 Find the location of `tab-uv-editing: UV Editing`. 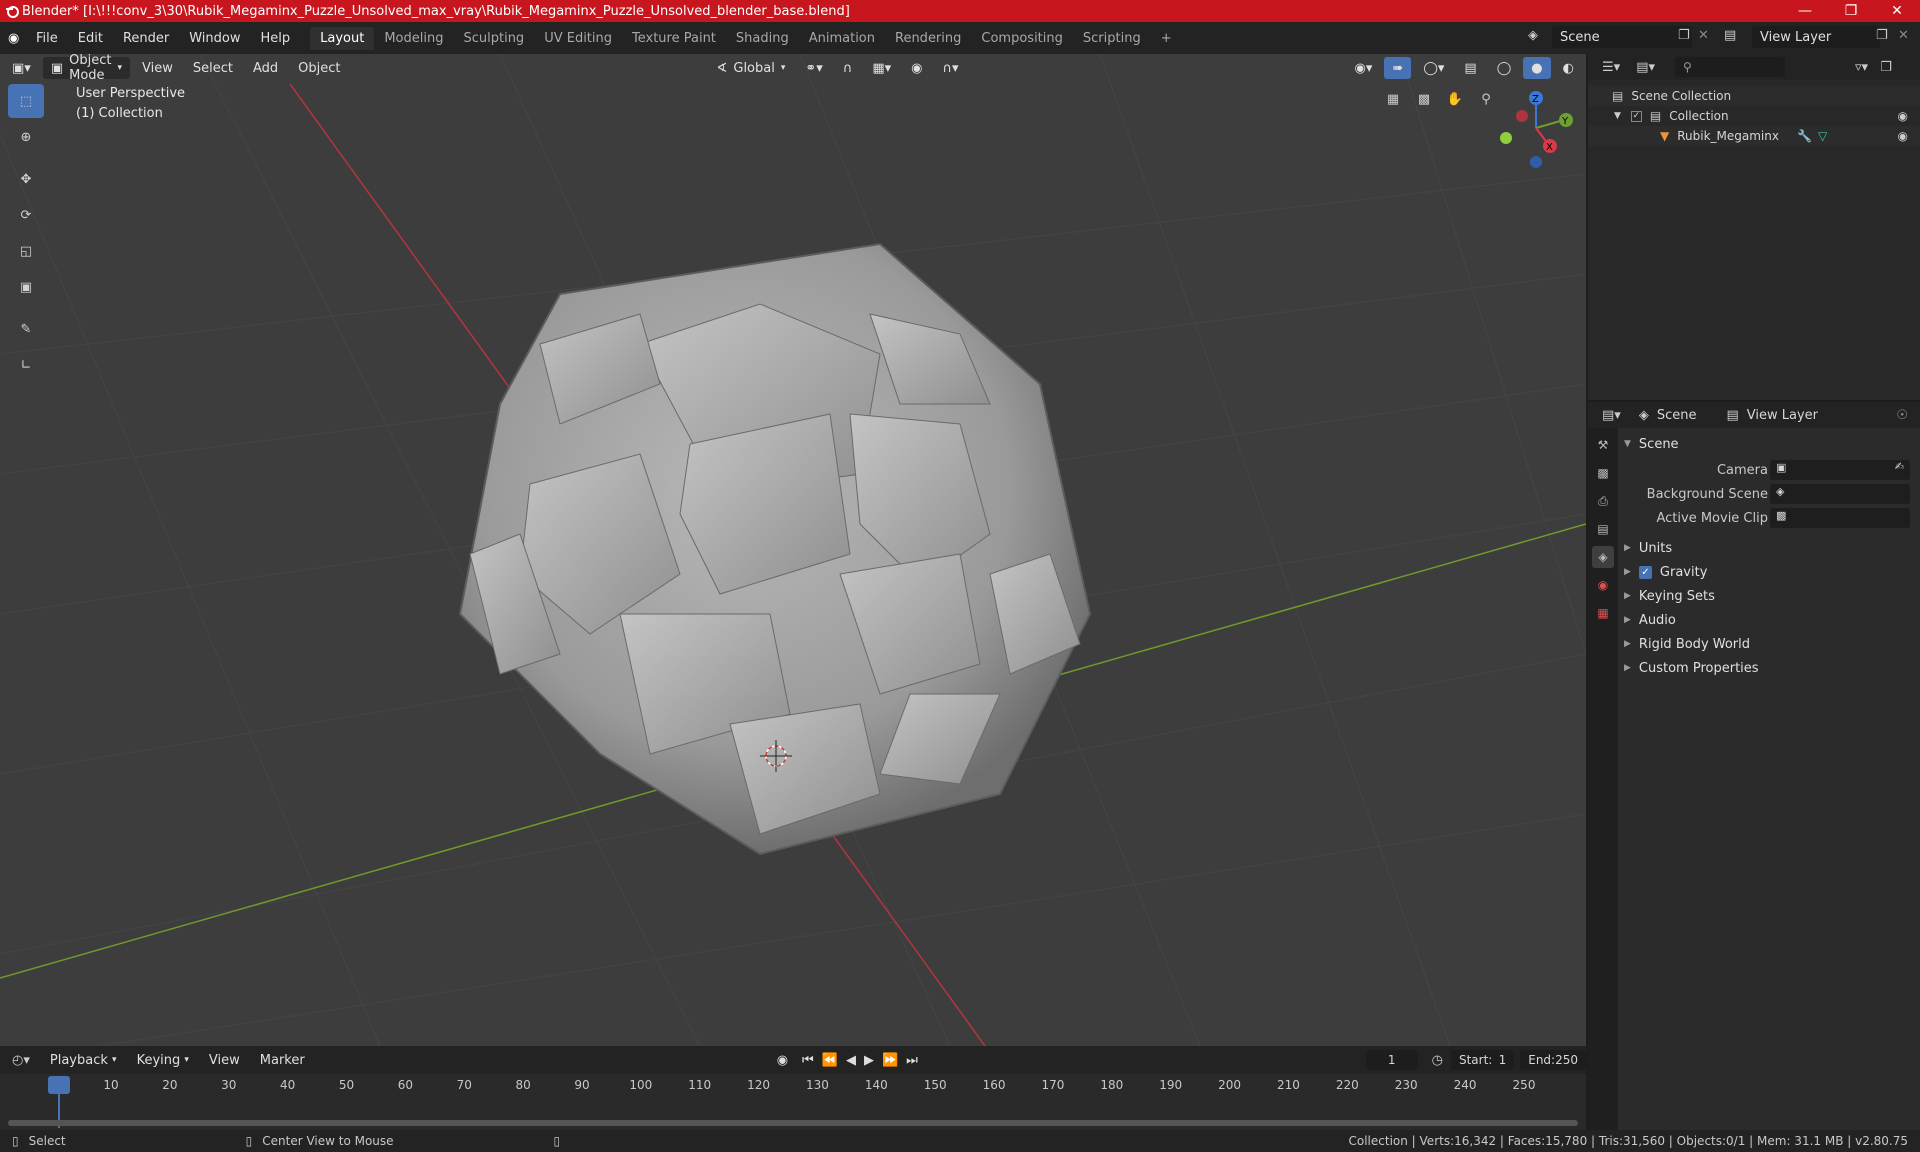

tab-uv-editing: UV Editing is located at coordinates (578, 38).